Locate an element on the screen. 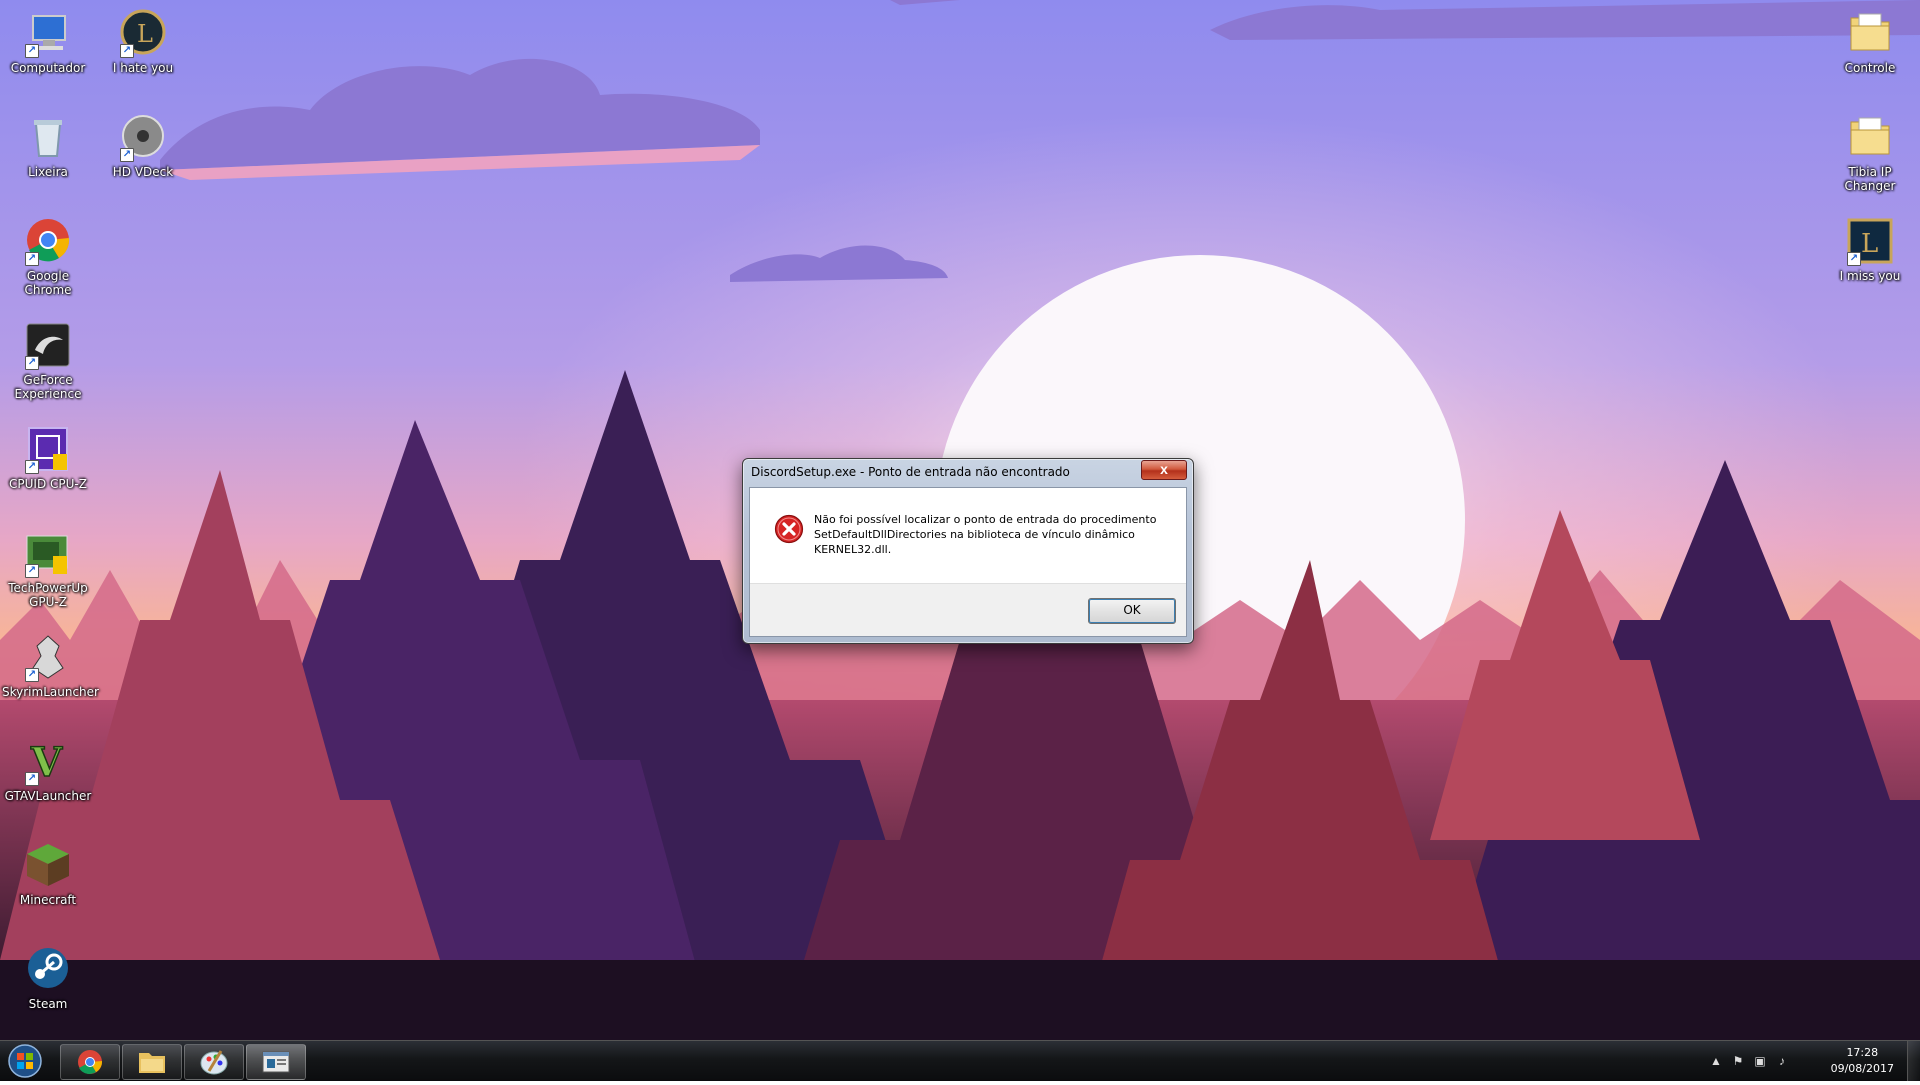 This screenshot has width=1920, height=1085. taskbar-explorer-button is located at coordinates (152, 1062).